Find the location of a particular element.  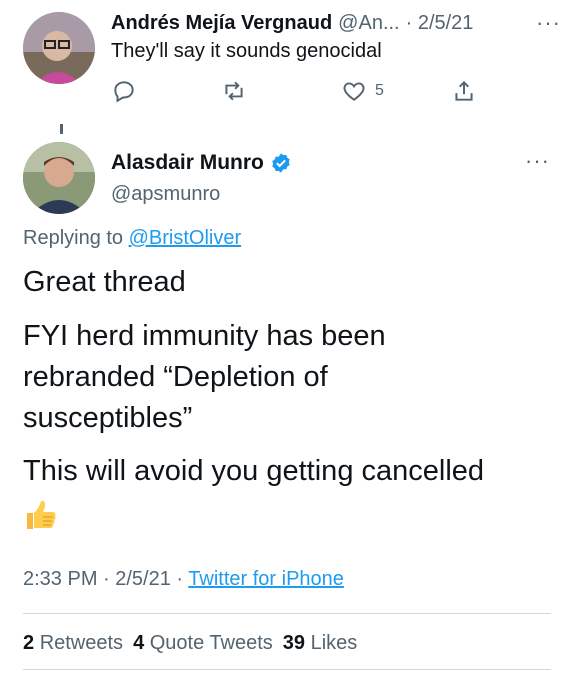

author-name-row: Alasdair Munro is located at coordinates (201, 163).